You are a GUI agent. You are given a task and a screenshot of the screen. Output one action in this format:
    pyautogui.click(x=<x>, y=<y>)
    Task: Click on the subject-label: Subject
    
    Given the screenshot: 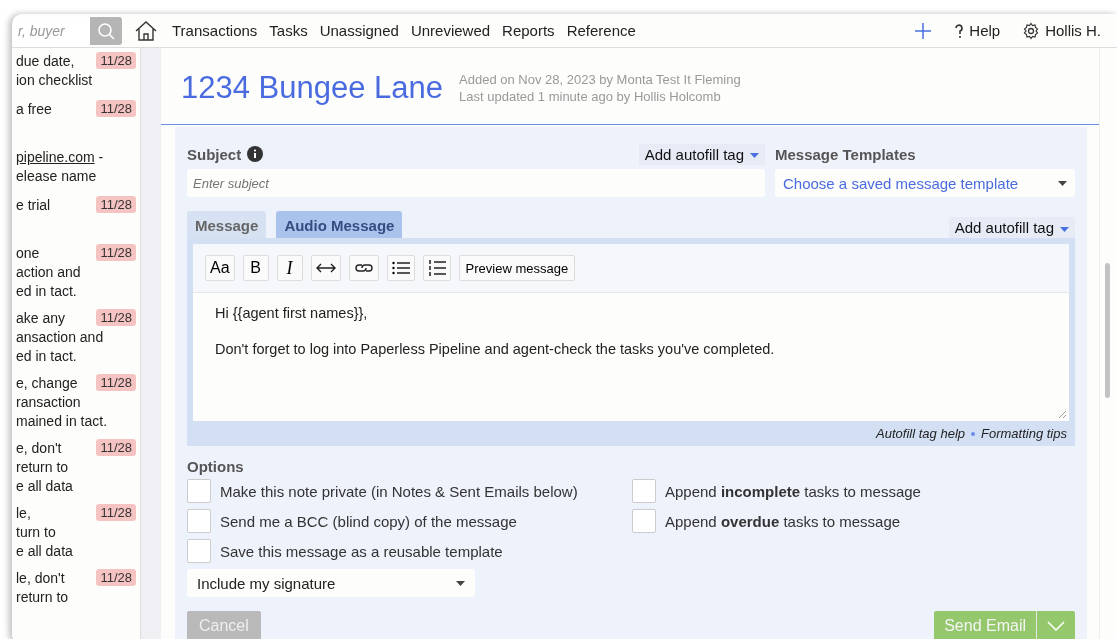 What is the action you would take?
    pyautogui.click(x=214, y=154)
    